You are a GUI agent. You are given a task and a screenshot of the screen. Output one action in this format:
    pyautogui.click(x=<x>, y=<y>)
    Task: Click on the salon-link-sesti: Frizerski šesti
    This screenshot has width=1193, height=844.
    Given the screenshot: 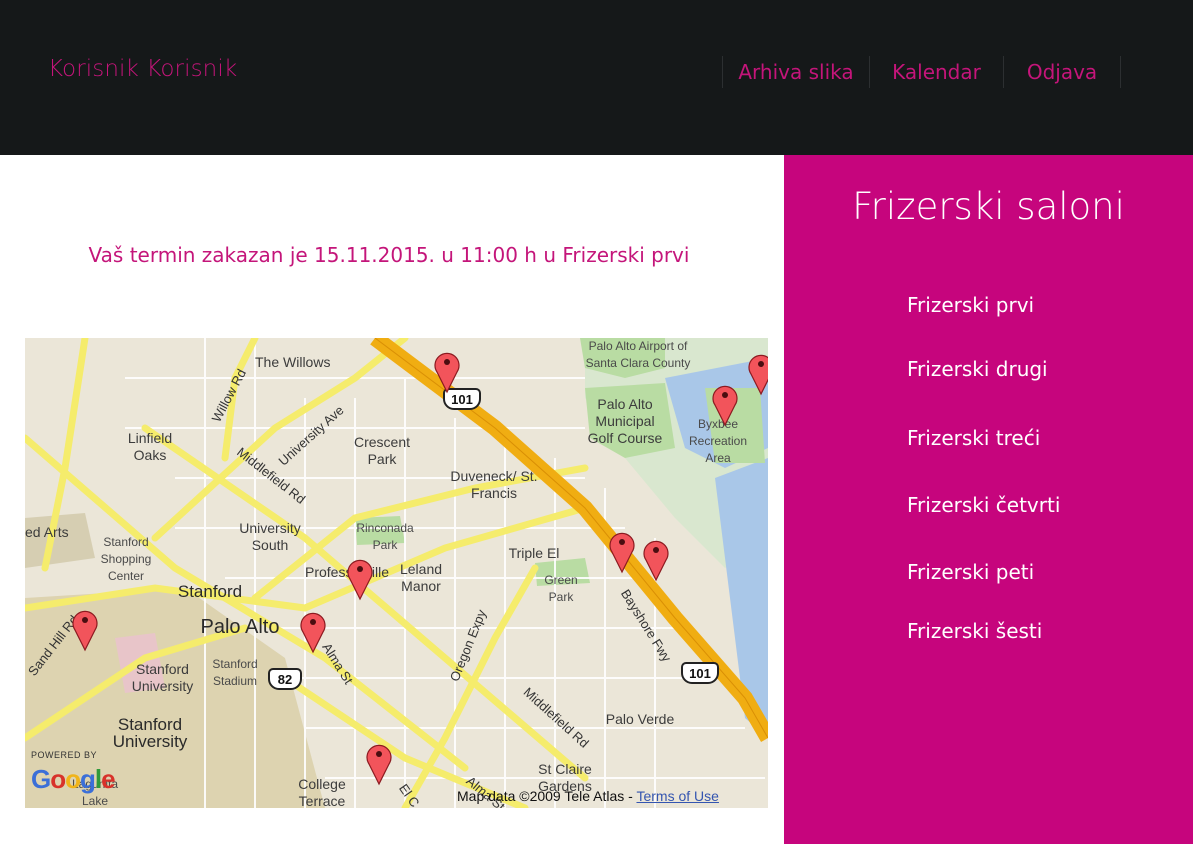 What is the action you would take?
    pyautogui.click(x=974, y=631)
    